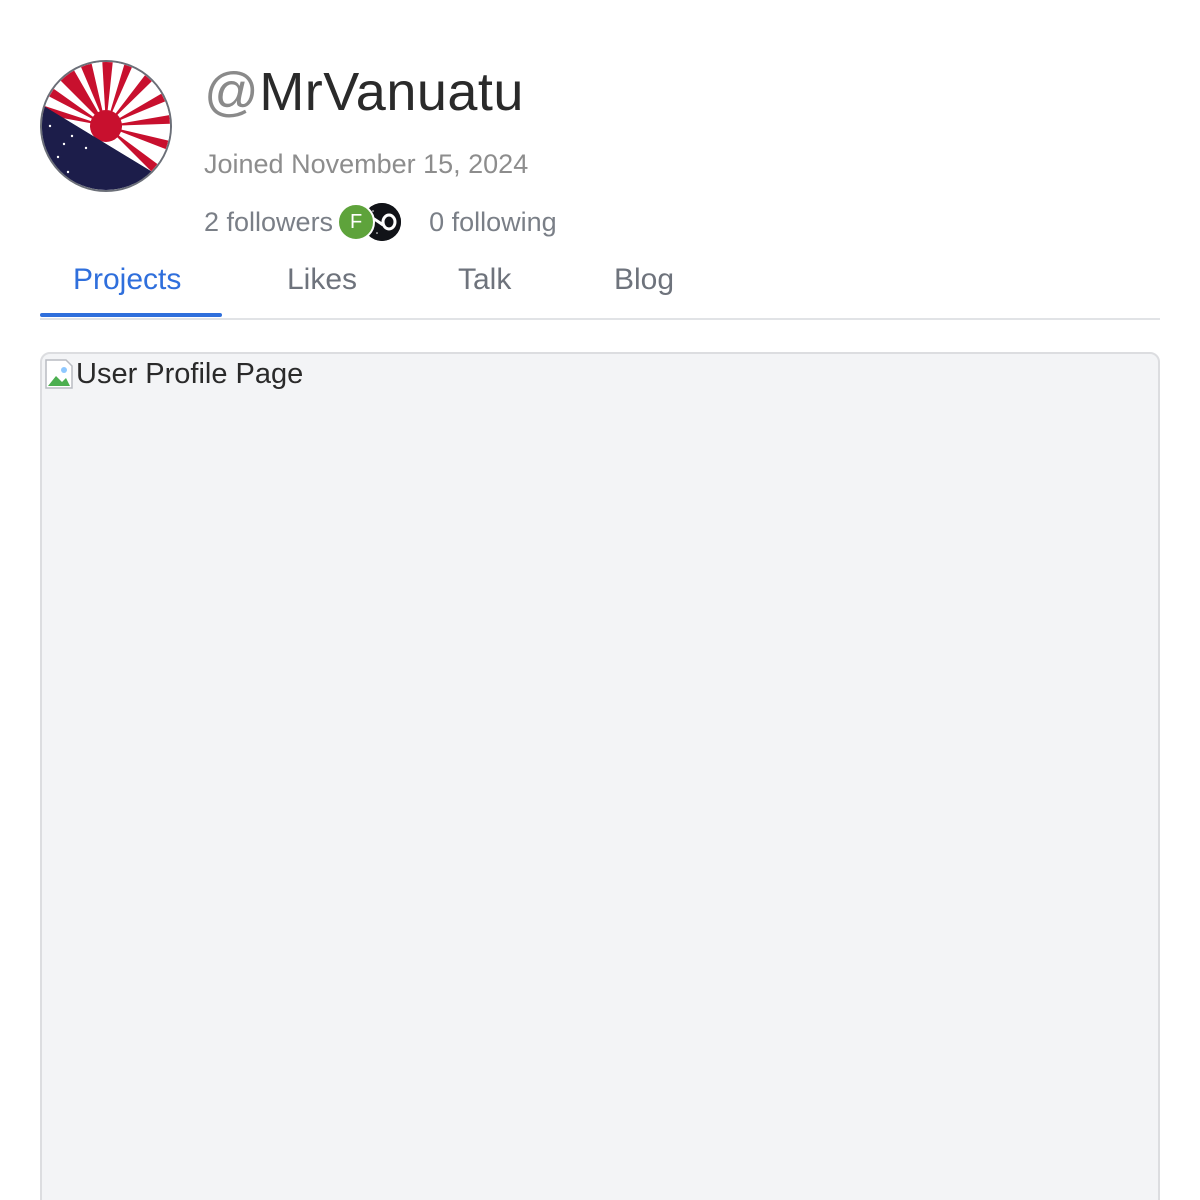 This screenshot has height=1200, width=1200. I want to click on active-tab-indicator, so click(131, 315).